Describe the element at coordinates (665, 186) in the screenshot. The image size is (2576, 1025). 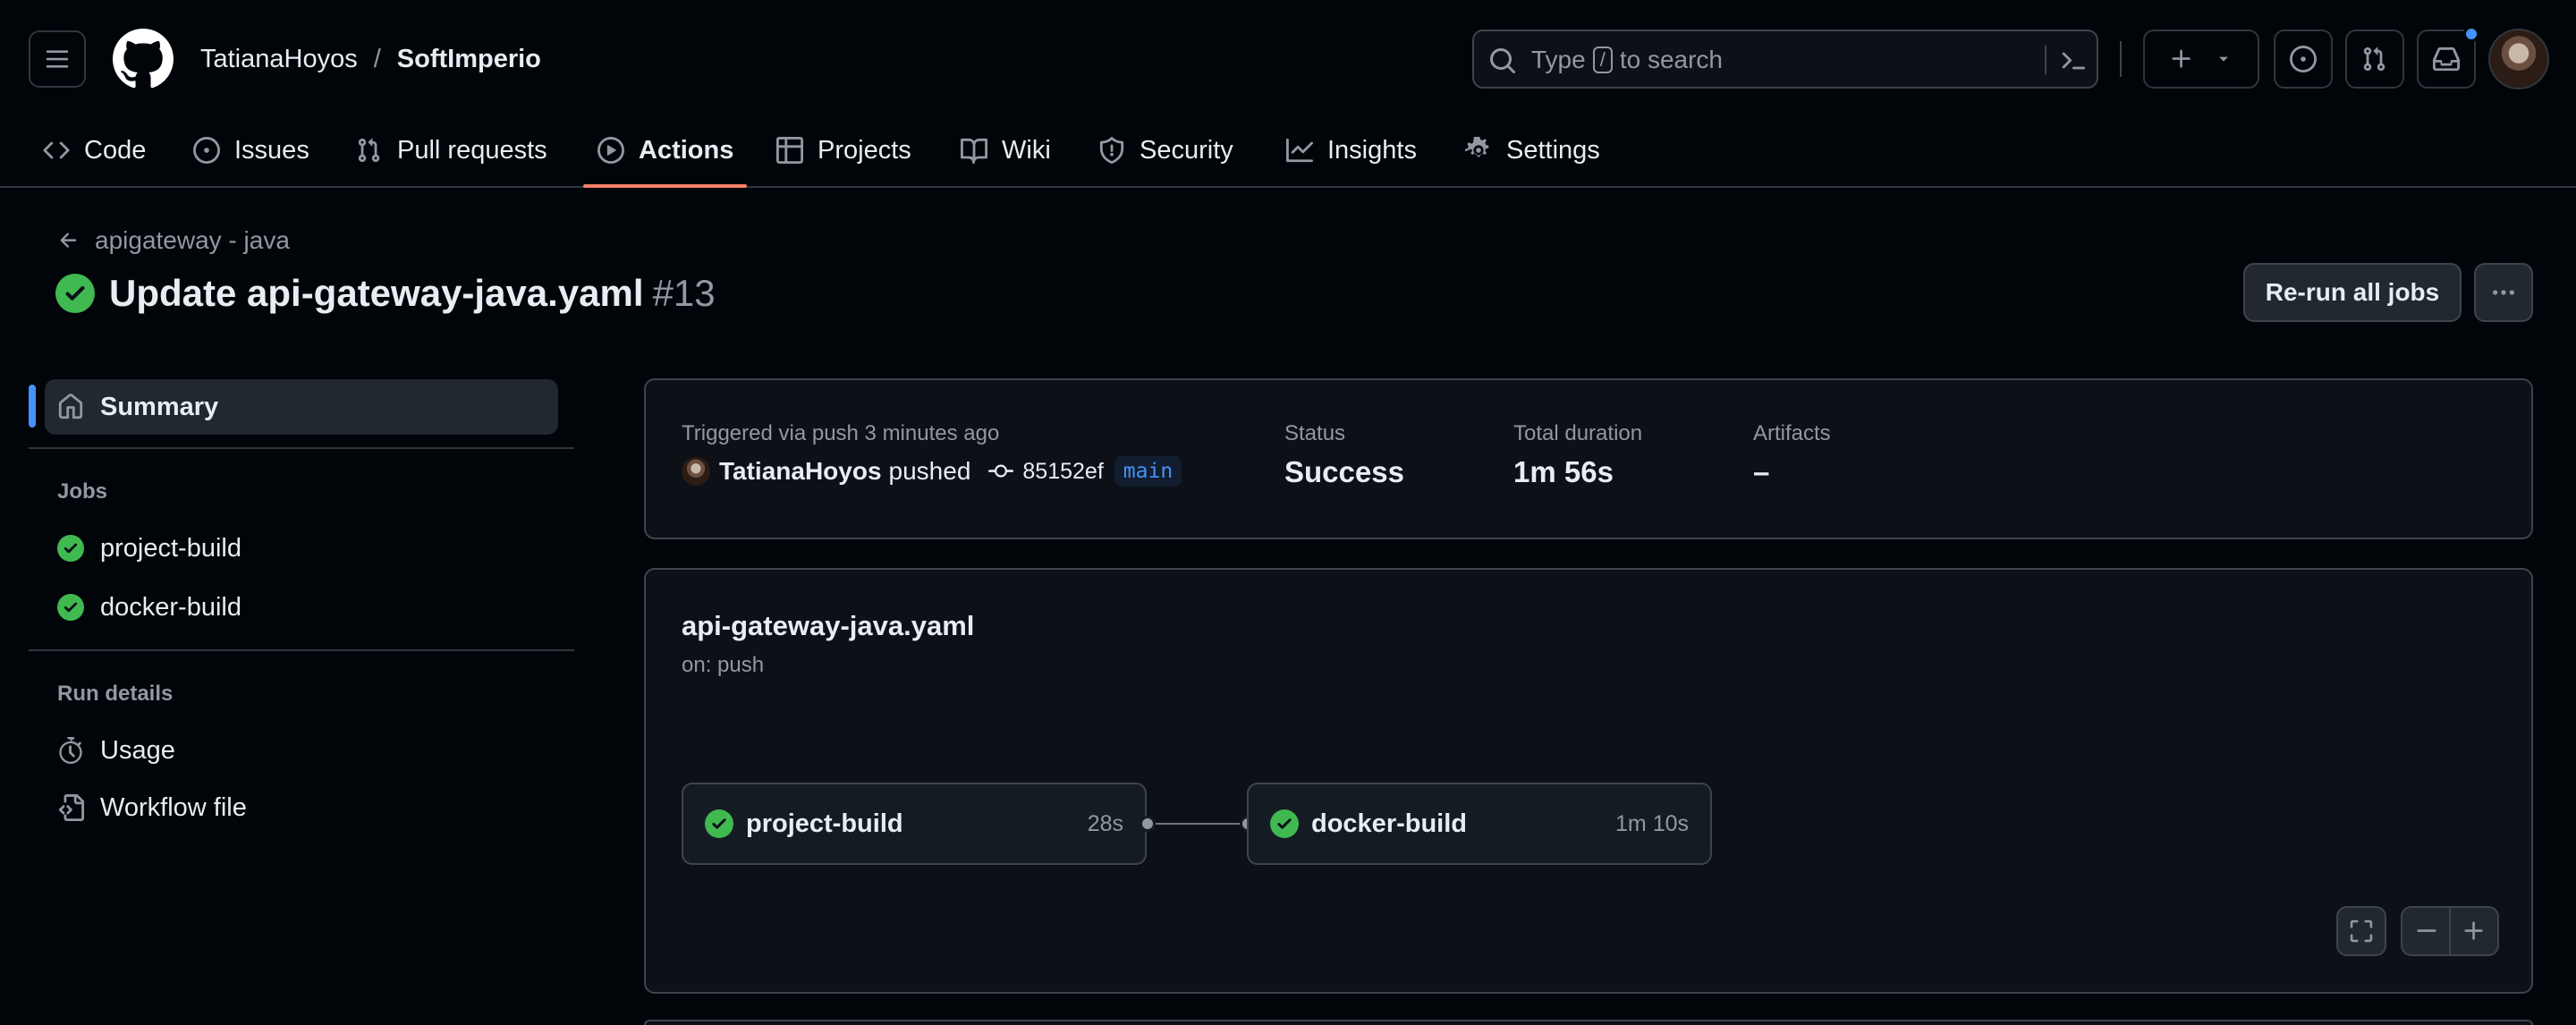
I see `active-tab-underline` at that location.